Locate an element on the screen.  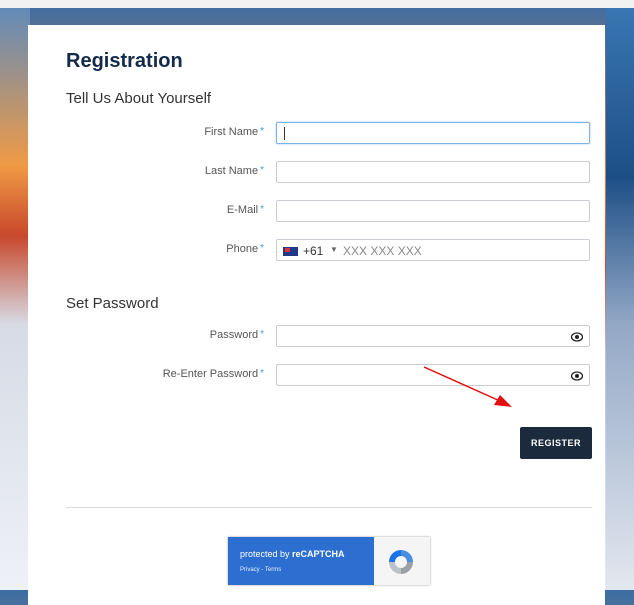
reenter-password-label: Re-Enter Password * is located at coordinates (213, 374).